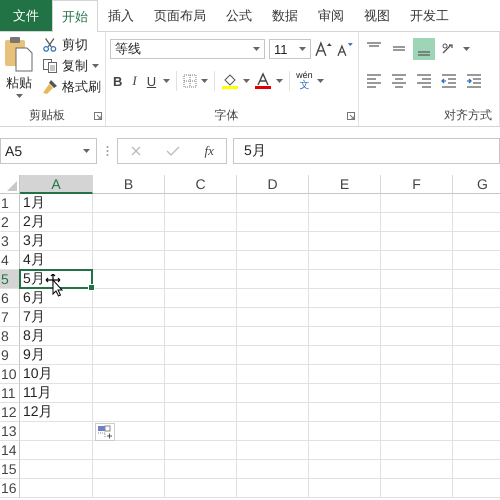 This screenshot has height=500, width=500. I want to click on brush-icon, so click(50, 87).